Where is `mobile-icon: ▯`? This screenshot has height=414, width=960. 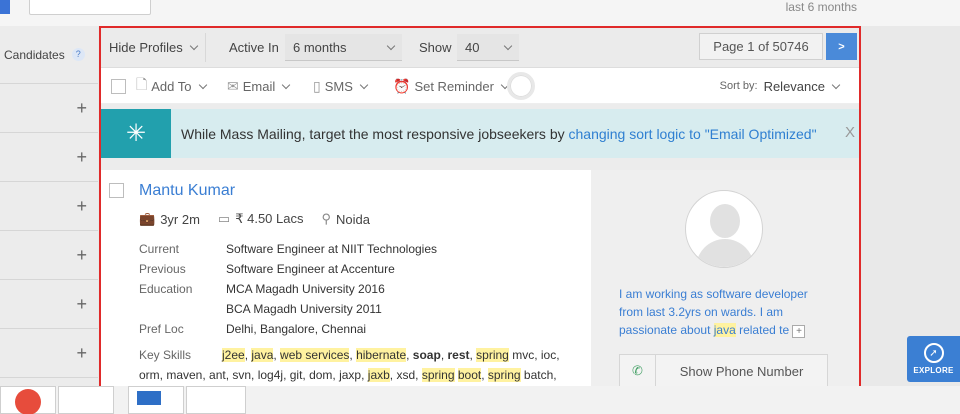 mobile-icon: ▯ is located at coordinates (317, 85).